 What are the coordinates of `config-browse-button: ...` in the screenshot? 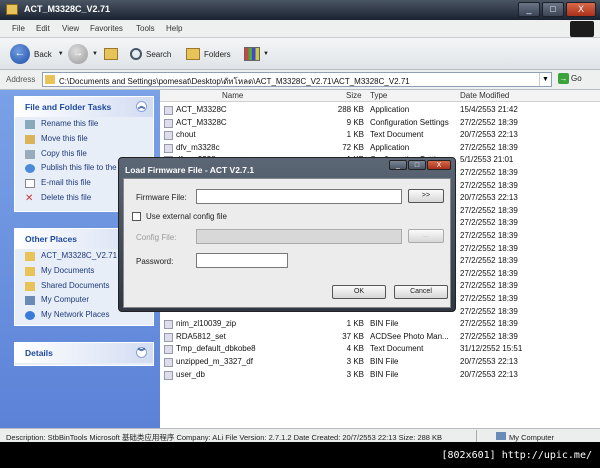 It's located at (426, 236).